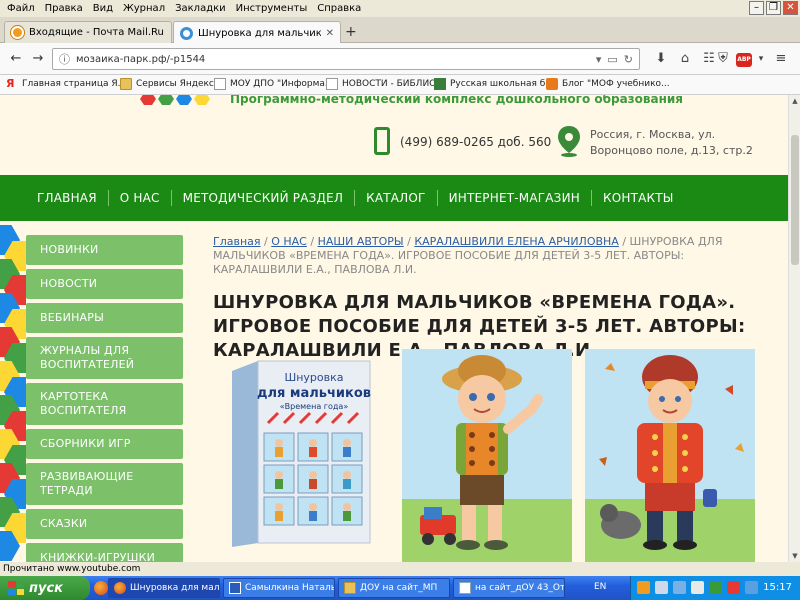 The height and width of the screenshot is (600, 800). What do you see at coordinates (761, 59) in the screenshot?
I see `adblock-menu-icon: ▾` at bounding box center [761, 59].